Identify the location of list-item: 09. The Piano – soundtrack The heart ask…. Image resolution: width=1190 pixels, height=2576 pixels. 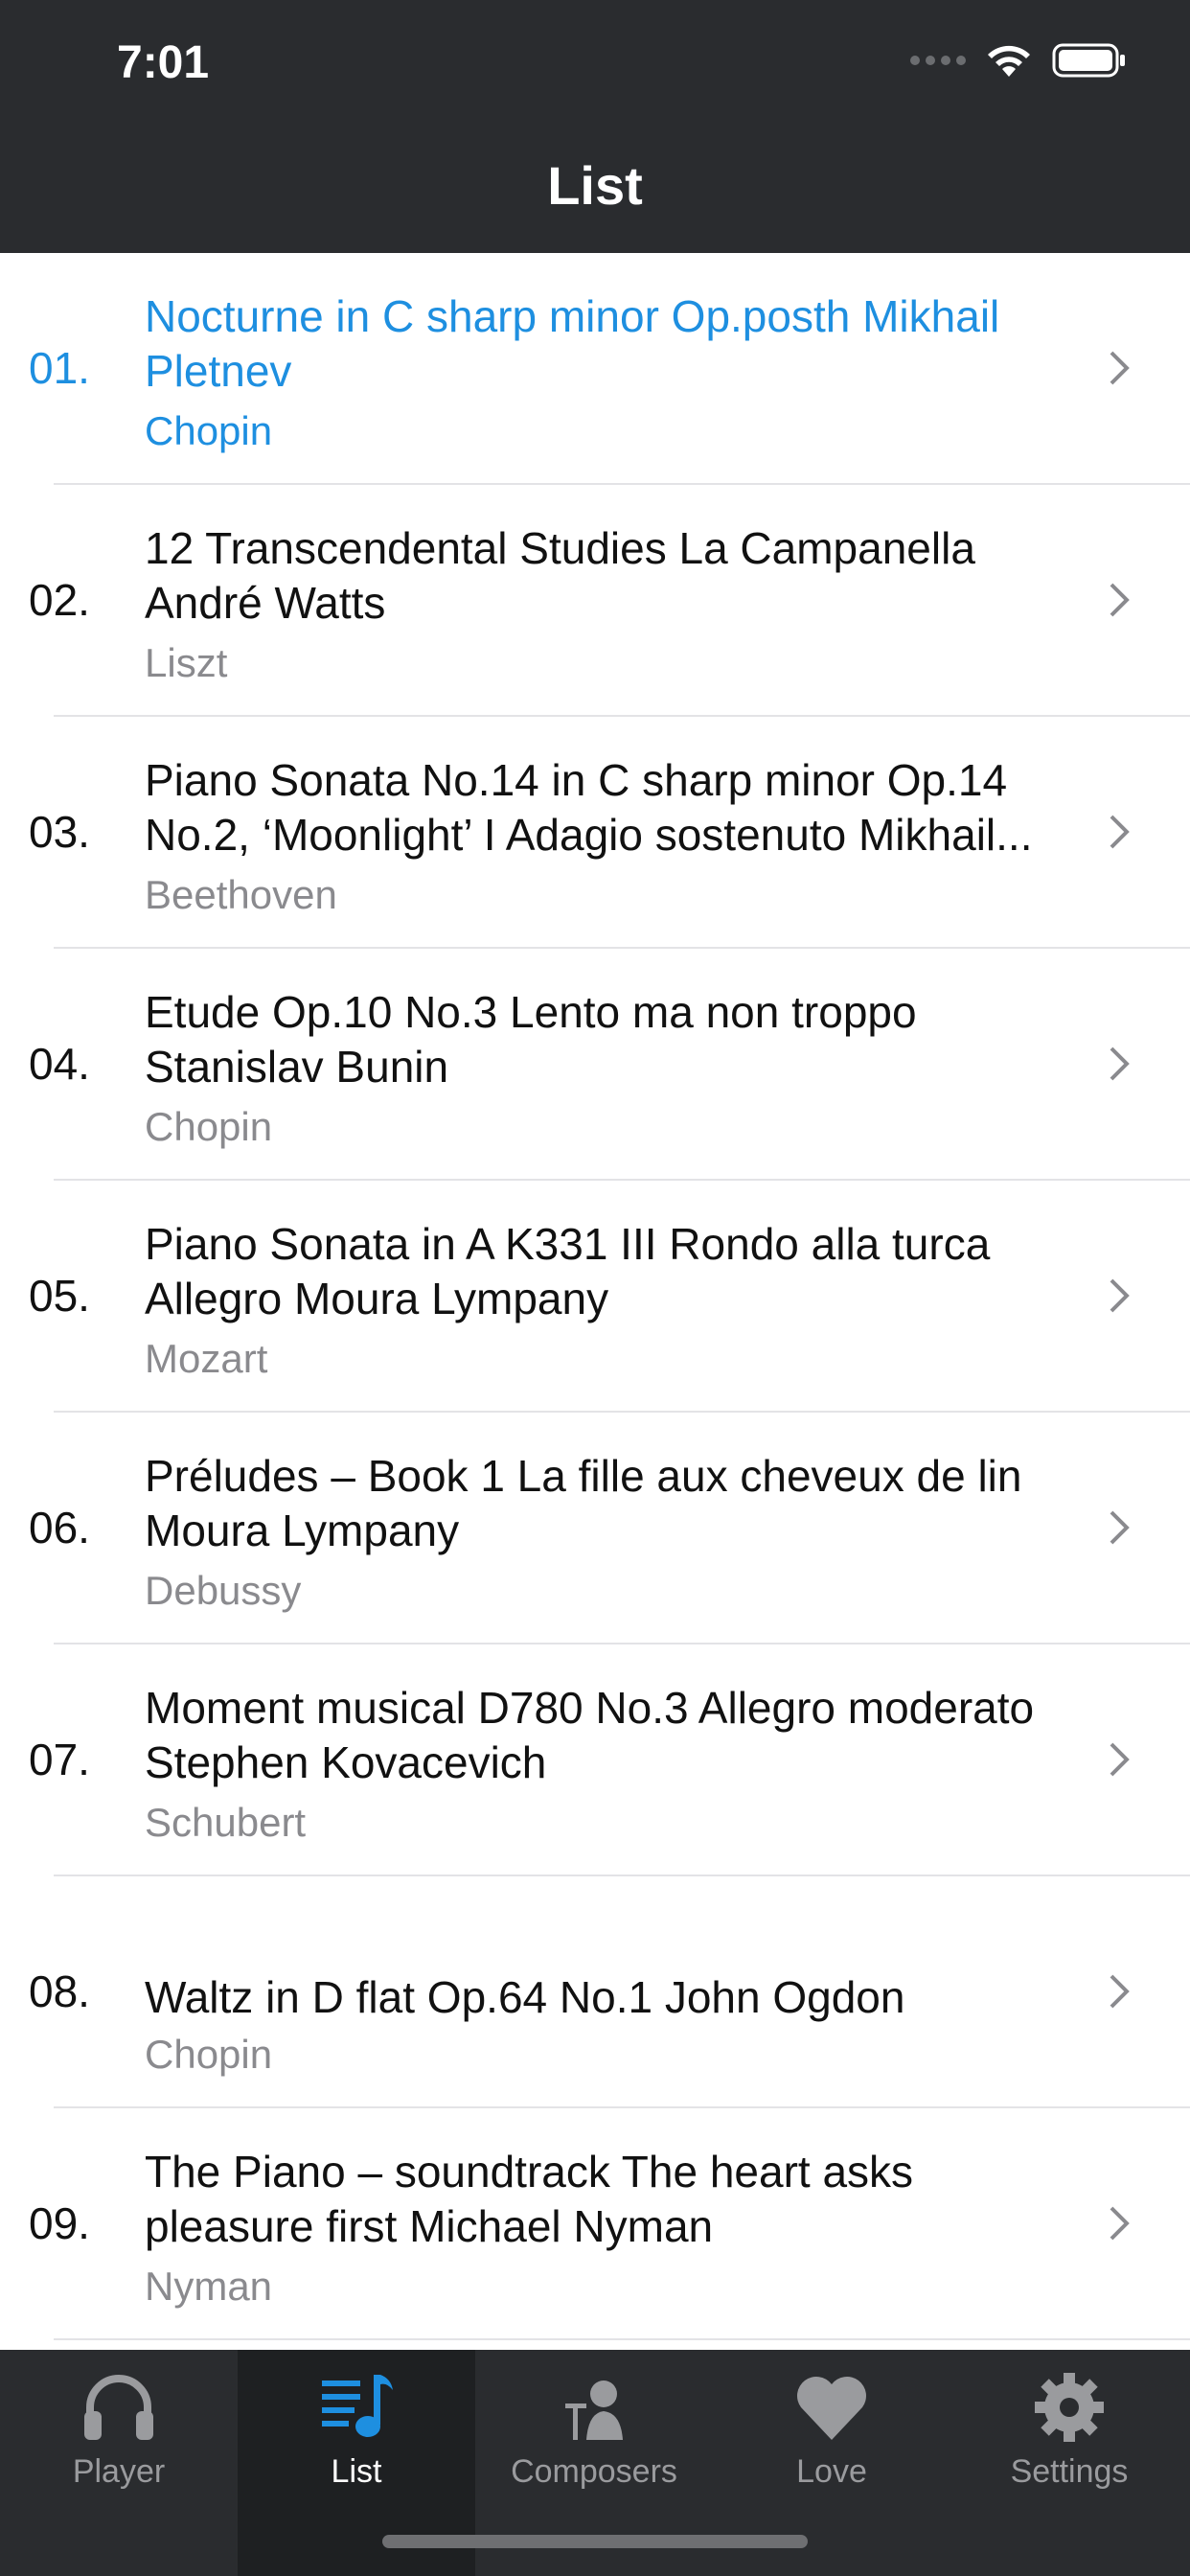
(609, 2224).